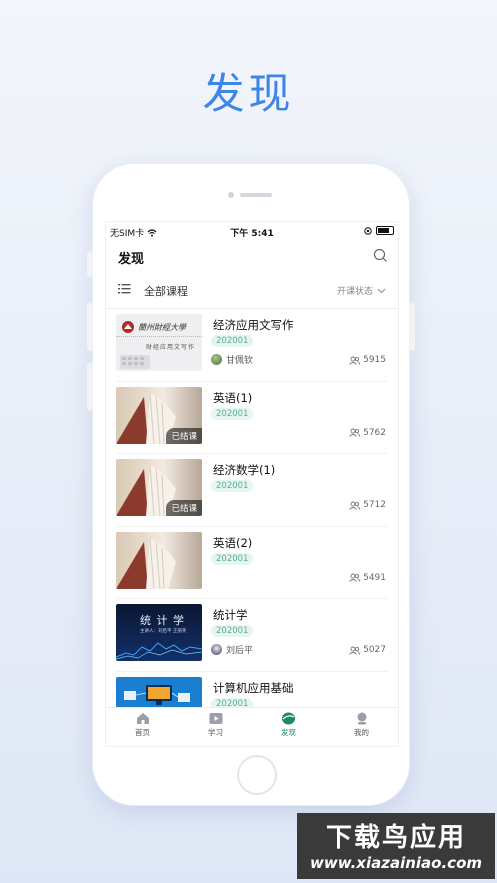 The image size is (497, 883). What do you see at coordinates (248, 93) in the screenshot?
I see `hero-title: 发现` at bounding box center [248, 93].